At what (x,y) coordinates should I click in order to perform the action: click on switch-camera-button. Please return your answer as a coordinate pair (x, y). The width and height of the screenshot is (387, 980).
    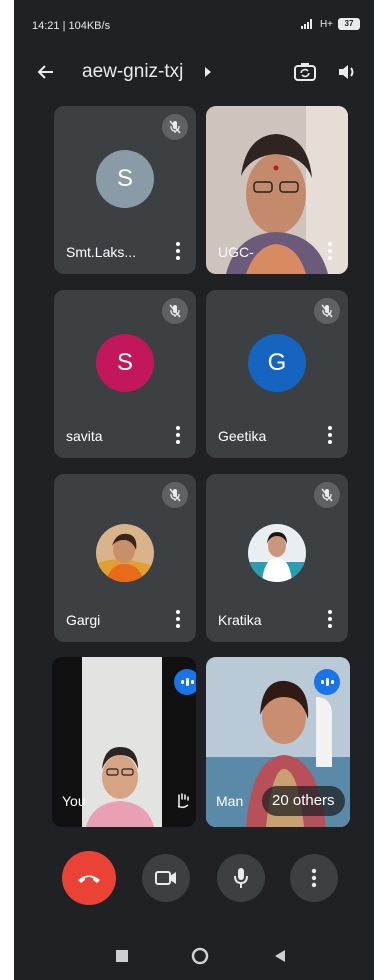
    Looking at the image, I should click on (305, 72).